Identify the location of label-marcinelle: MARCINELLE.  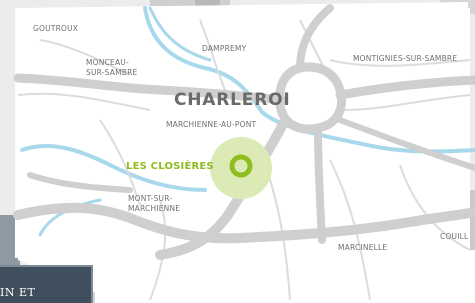
(363, 247).